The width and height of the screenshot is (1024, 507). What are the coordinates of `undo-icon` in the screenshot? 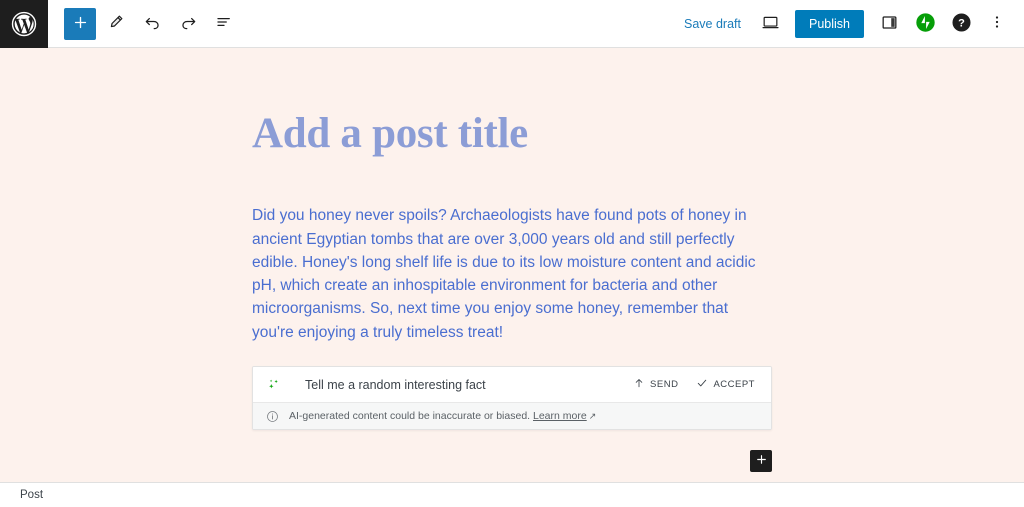 It's located at (152, 24).